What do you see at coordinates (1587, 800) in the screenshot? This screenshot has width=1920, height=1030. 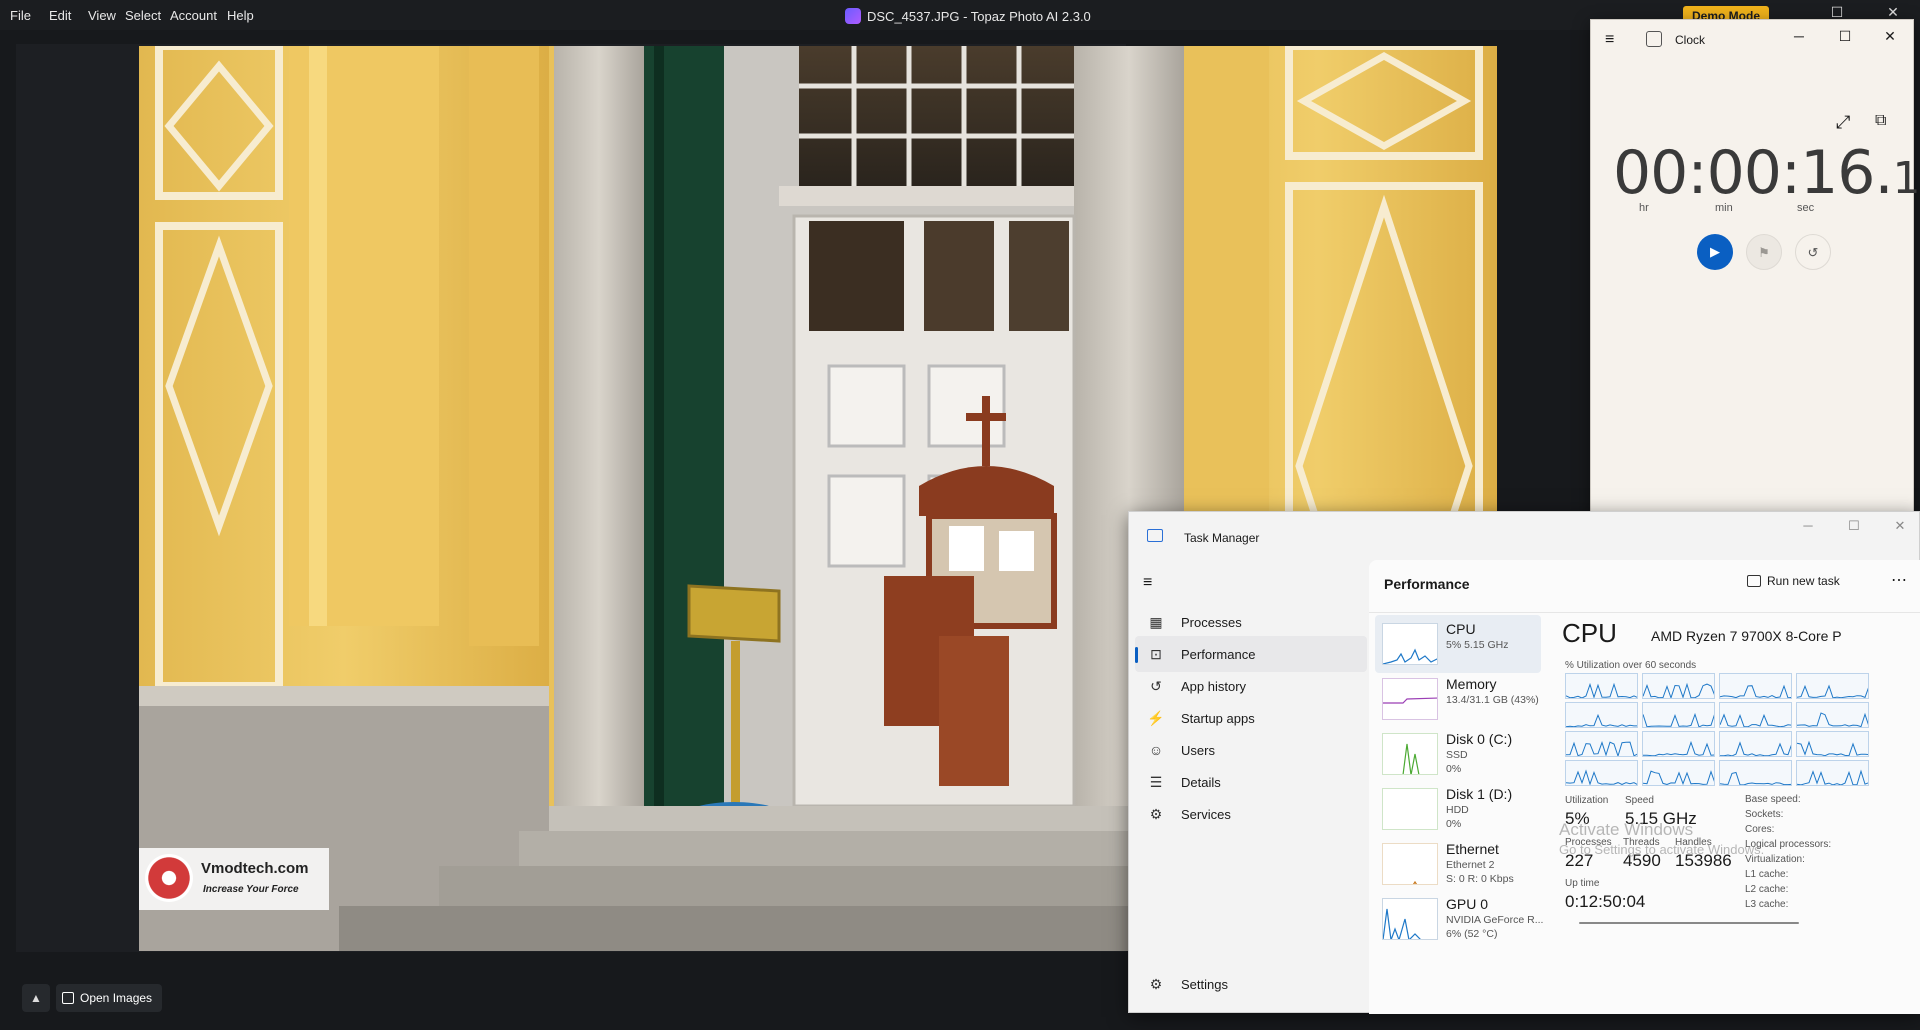 I see `utilization-label: Utilization` at bounding box center [1587, 800].